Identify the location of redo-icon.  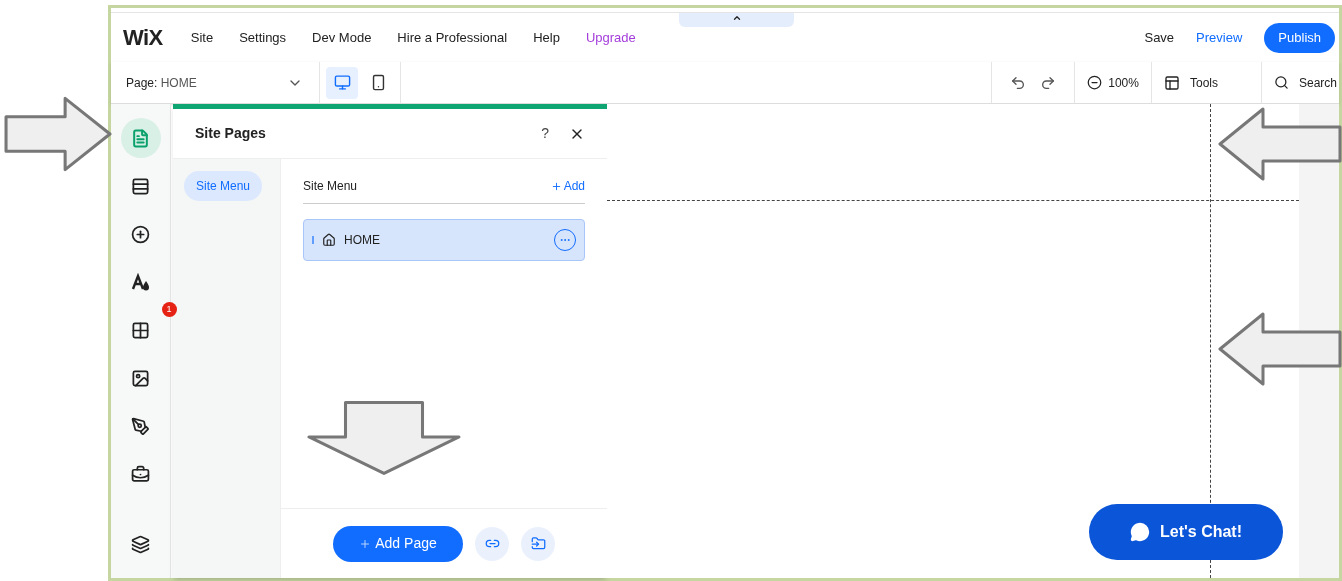
(1048, 82).